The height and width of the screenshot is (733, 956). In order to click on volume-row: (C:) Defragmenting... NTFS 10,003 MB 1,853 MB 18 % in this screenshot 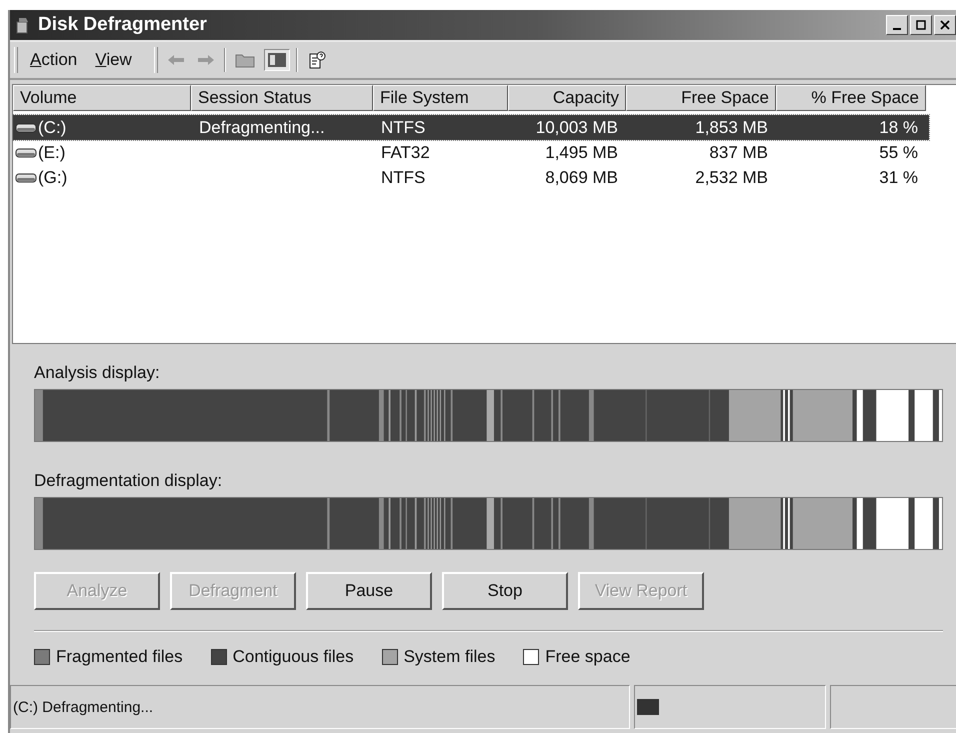, I will do `click(471, 127)`.